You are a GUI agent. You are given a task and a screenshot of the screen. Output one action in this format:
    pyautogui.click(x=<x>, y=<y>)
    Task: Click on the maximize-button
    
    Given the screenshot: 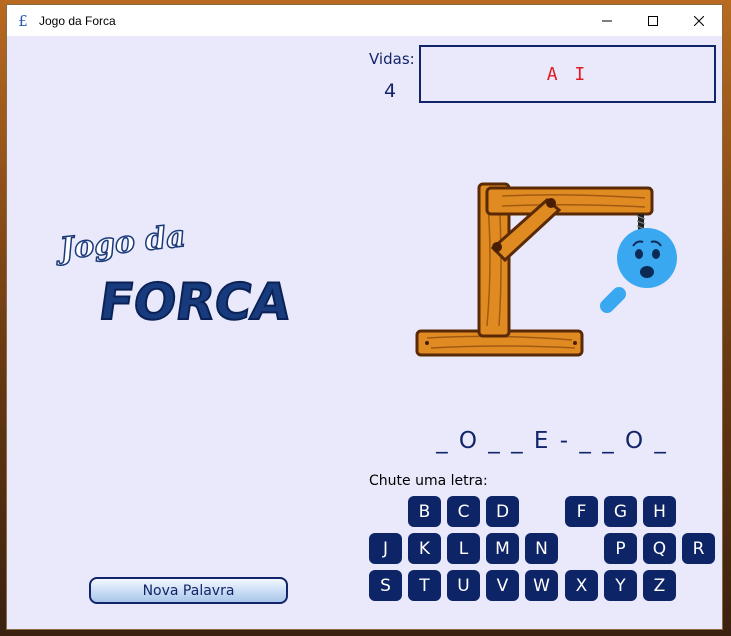 What is the action you would take?
    pyautogui.click(x=653, y=20)
    